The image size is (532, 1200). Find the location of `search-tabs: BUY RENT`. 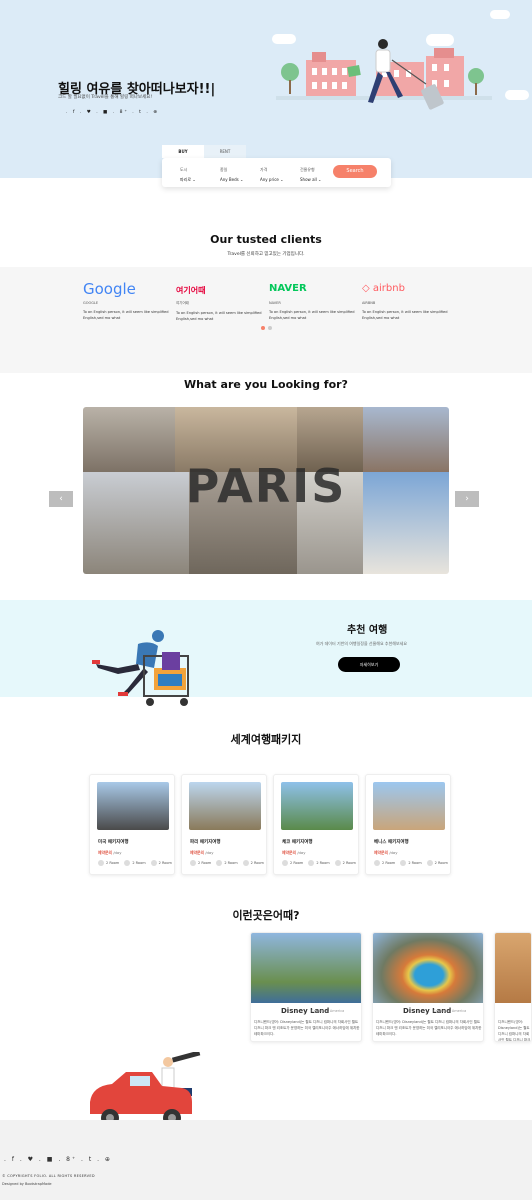

search-tabs: BUY RENT is located at coordinates (204, 151).